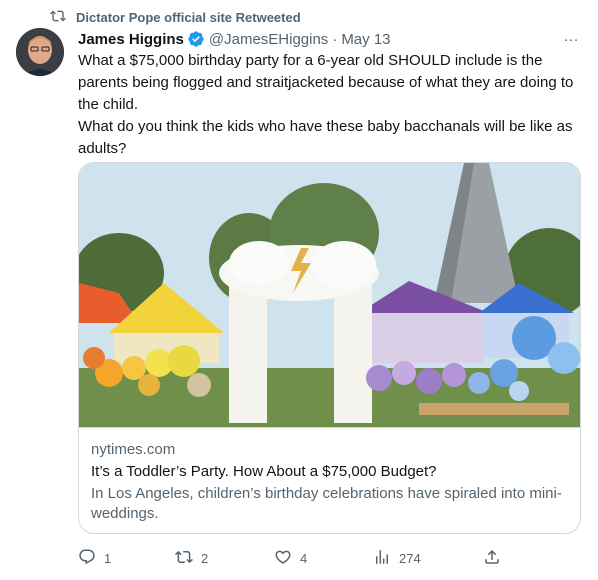  I want to click on avatar, so click(40, 52).